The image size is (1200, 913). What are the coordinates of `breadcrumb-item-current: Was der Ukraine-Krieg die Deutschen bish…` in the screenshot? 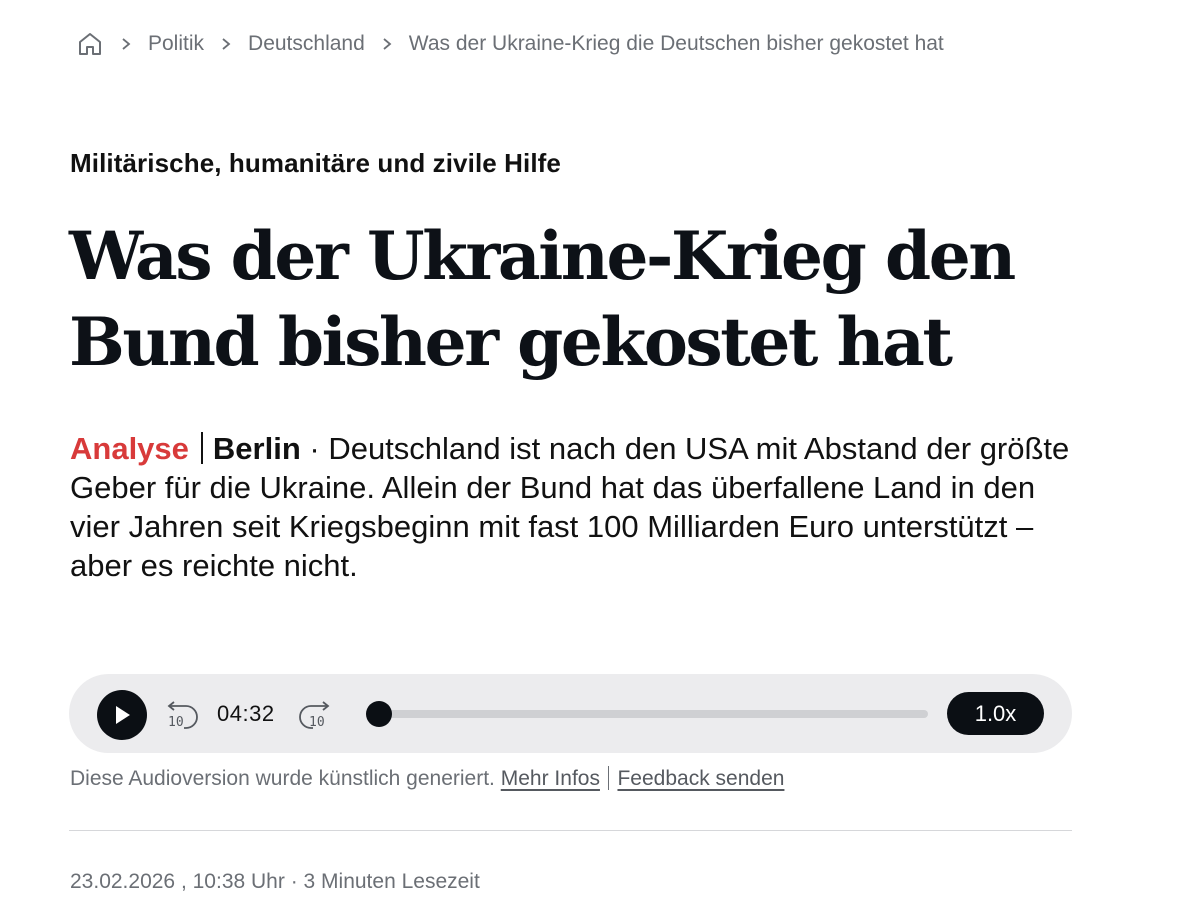 It's located at (676, 43).